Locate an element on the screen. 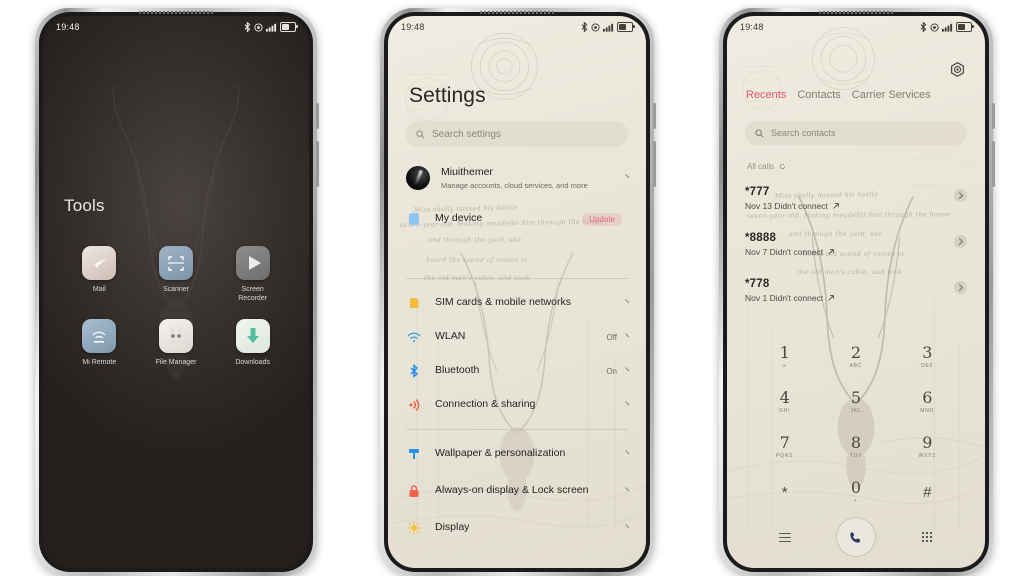 This screenshot has width=1024, height=576. phone1-earpiece-speaker is located at coordinates (176, 12).